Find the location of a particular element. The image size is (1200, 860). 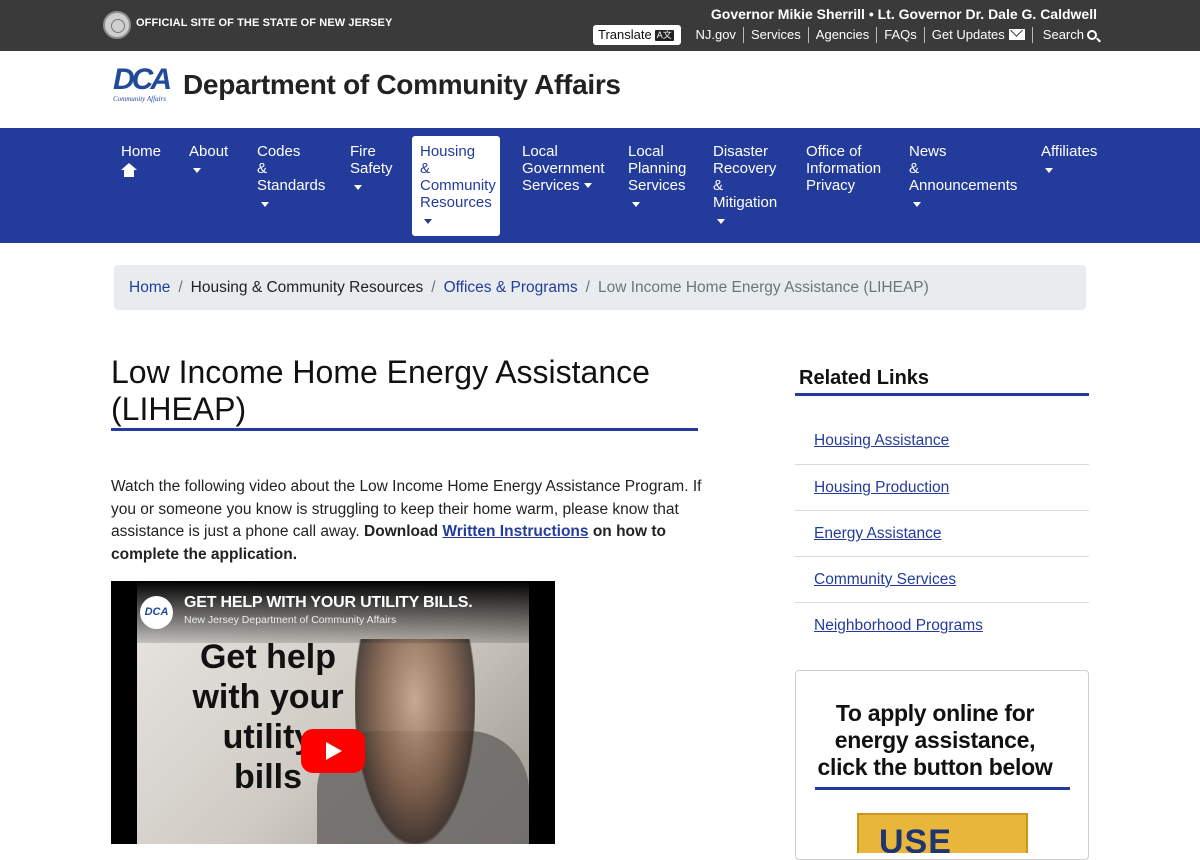

envelope-icon is located at coordinates (1016, 34).